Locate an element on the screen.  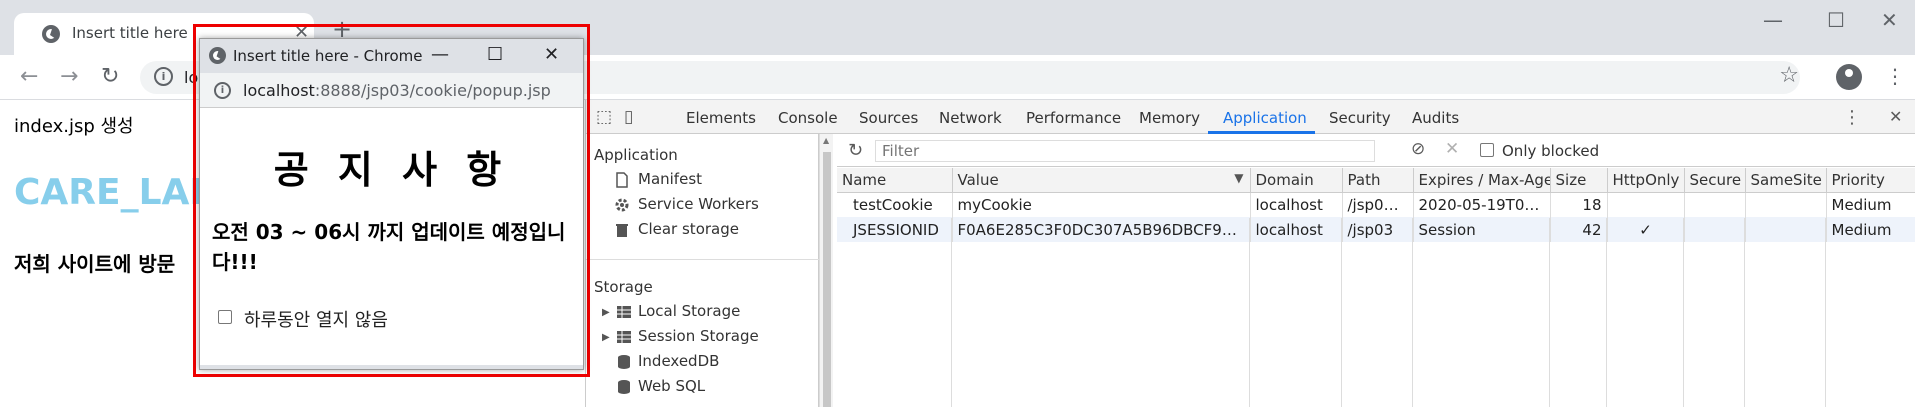
trash-icon is located at coordinates (622, 230).